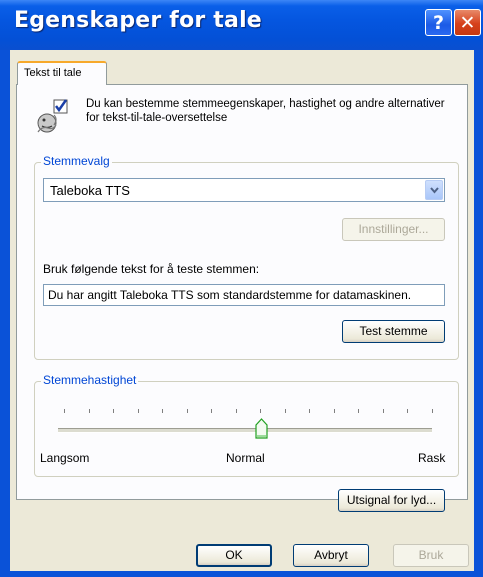 The width and height of the screenshot is (483, 577). I want to click on close-button: ✕, so click(467, 22).